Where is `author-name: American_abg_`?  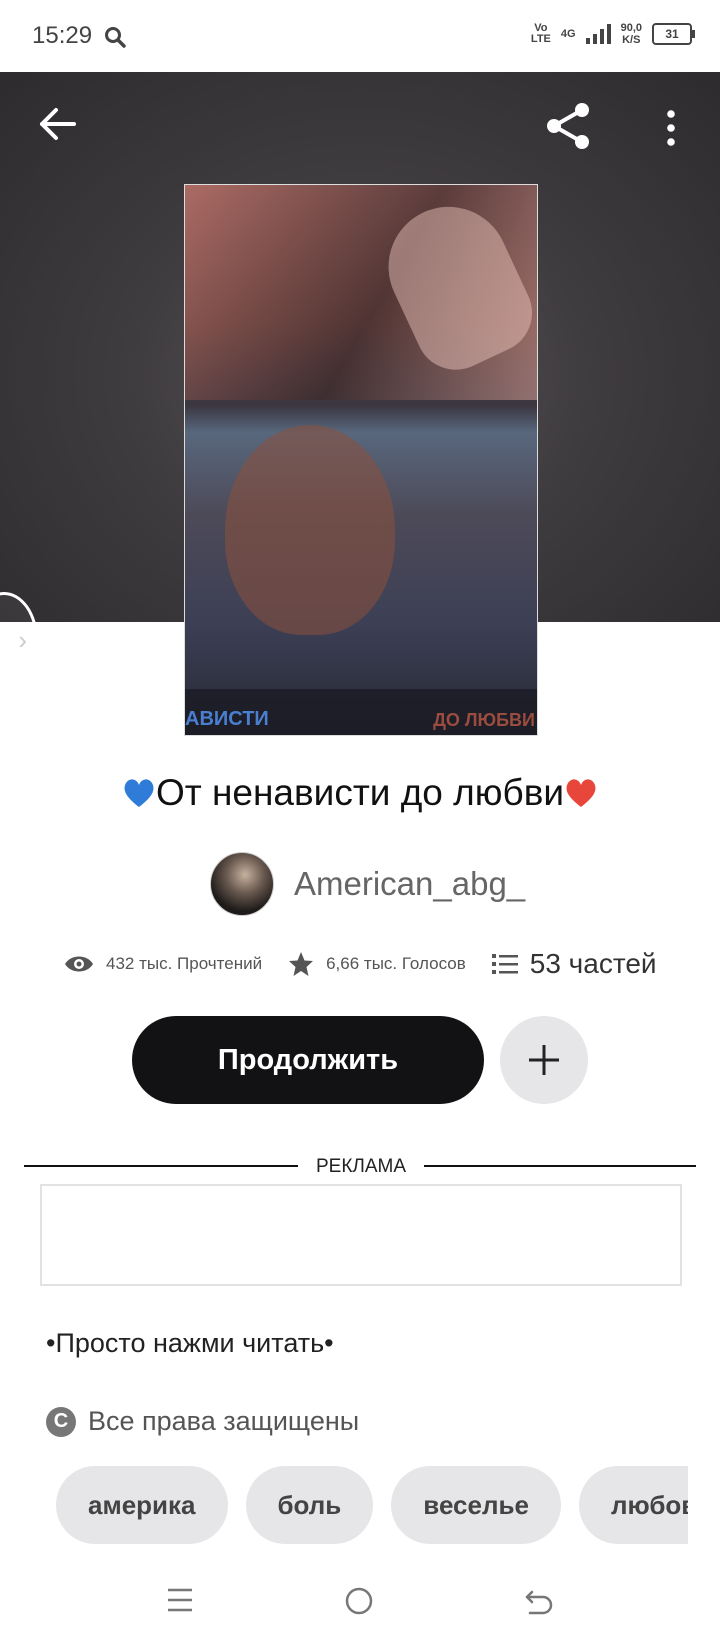 author-name: American_abg_ is located at coordinates (409, 884).